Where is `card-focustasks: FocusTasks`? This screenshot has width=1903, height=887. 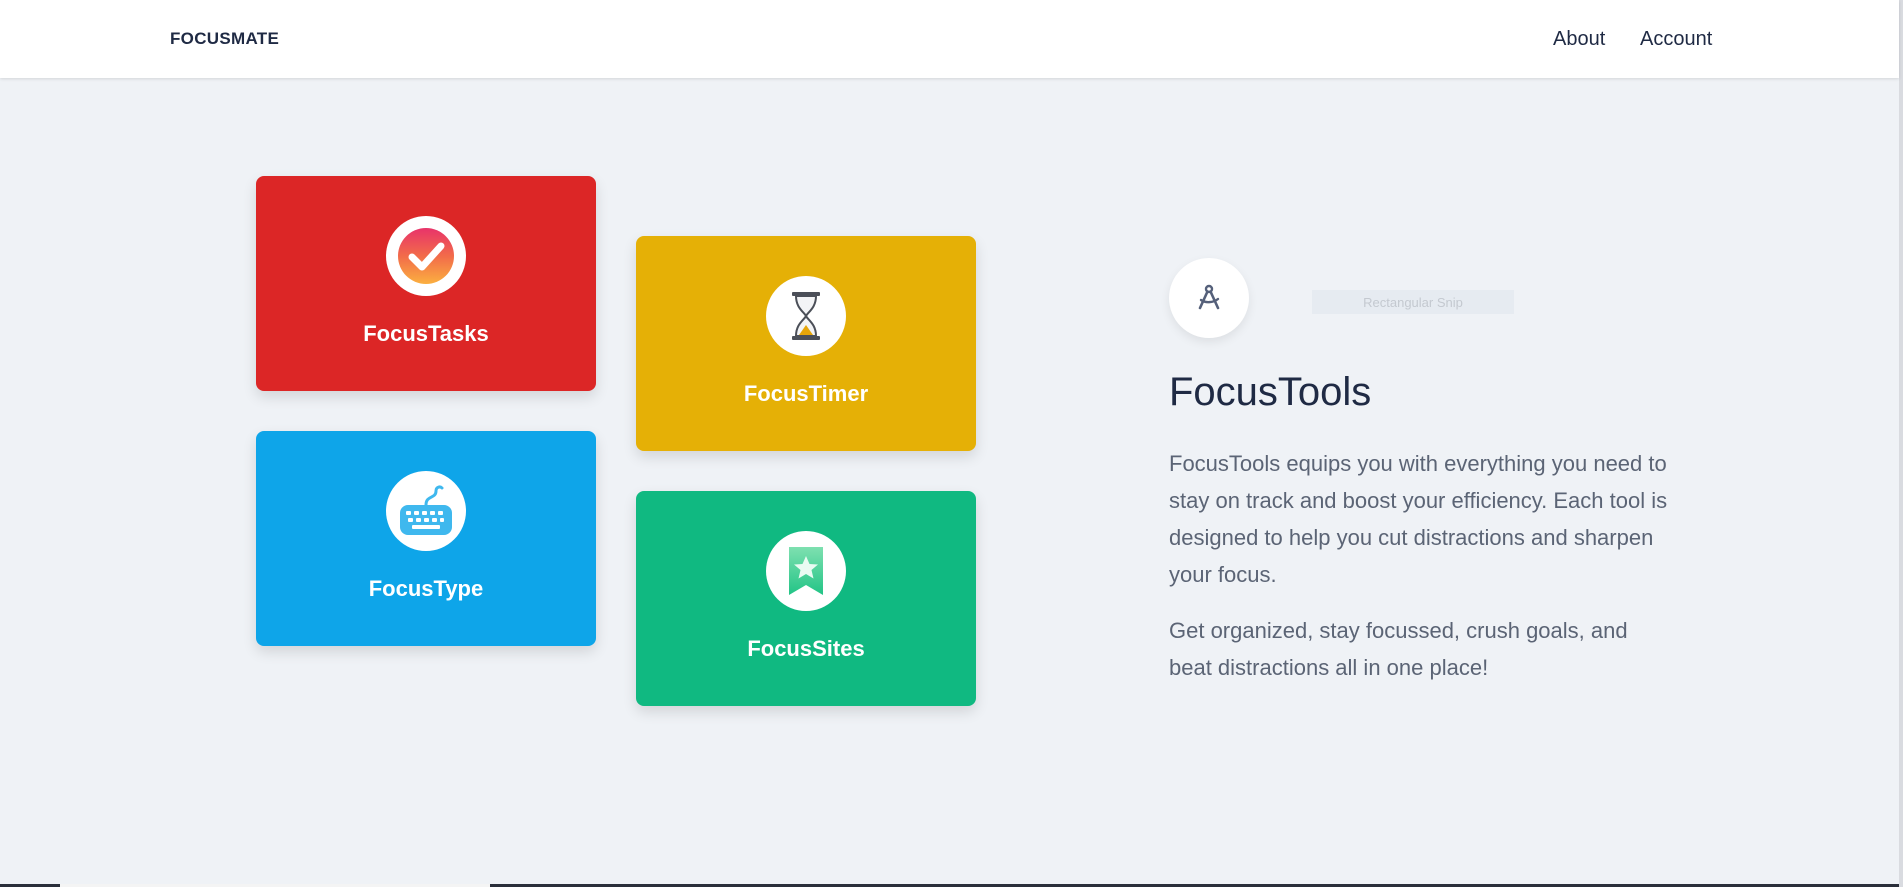 card-focustasks: FocusTasks is located at coordinates (426, 283).